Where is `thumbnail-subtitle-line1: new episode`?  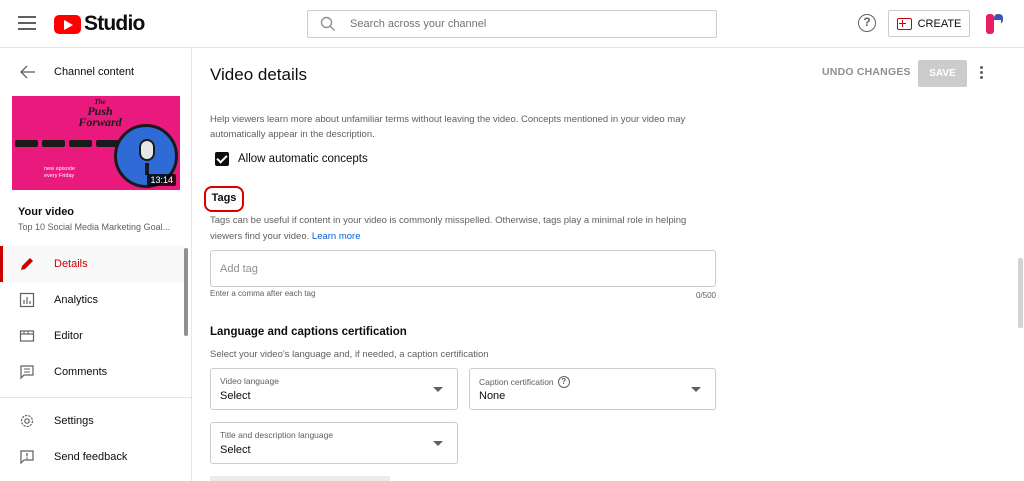
thumbnail-subtitle-line1: new episode is located at coordinates (59, 169).